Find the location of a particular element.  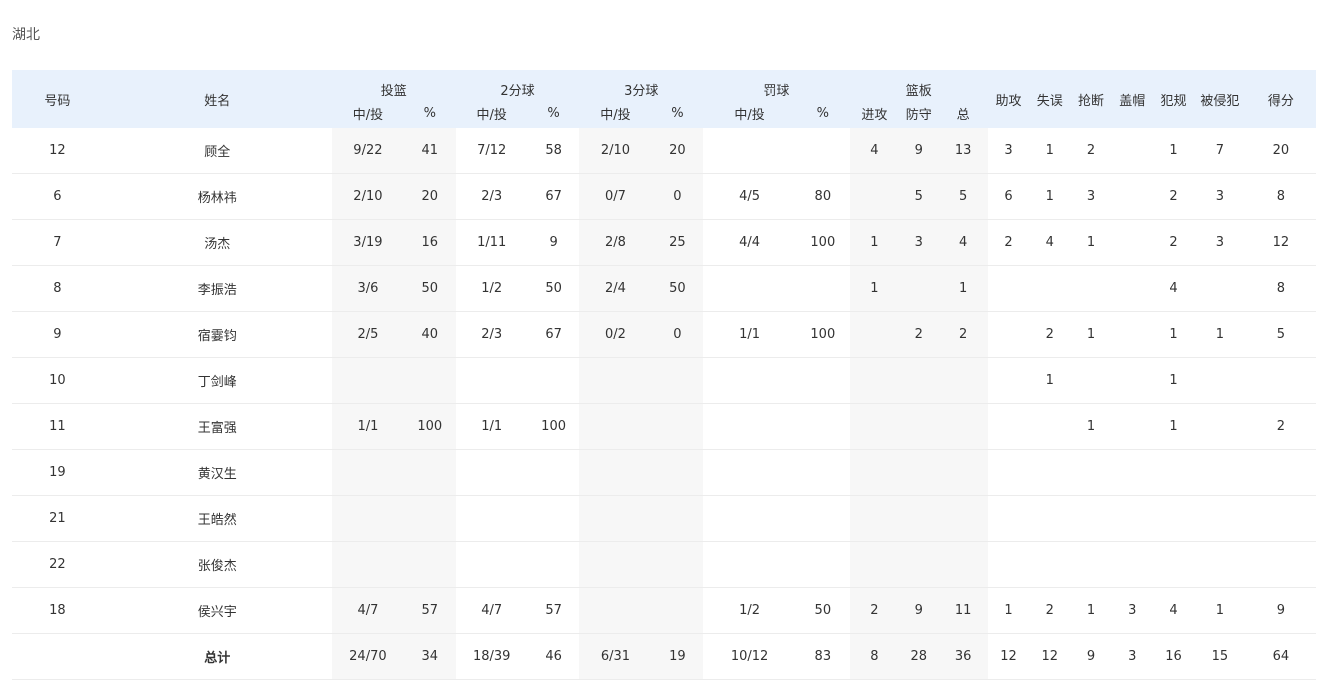

cell-two: 7/12 is located at coordinates (491, 151).